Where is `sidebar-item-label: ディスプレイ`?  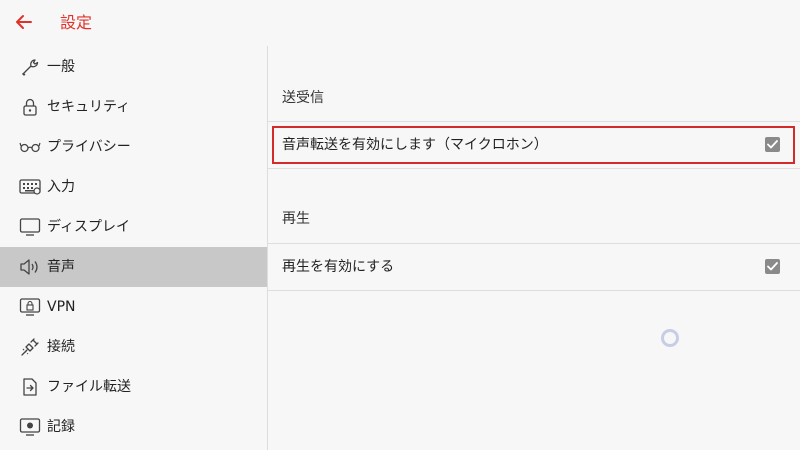
sidebar-item-label: ディスプレイ is located at coordinates (89, 227).